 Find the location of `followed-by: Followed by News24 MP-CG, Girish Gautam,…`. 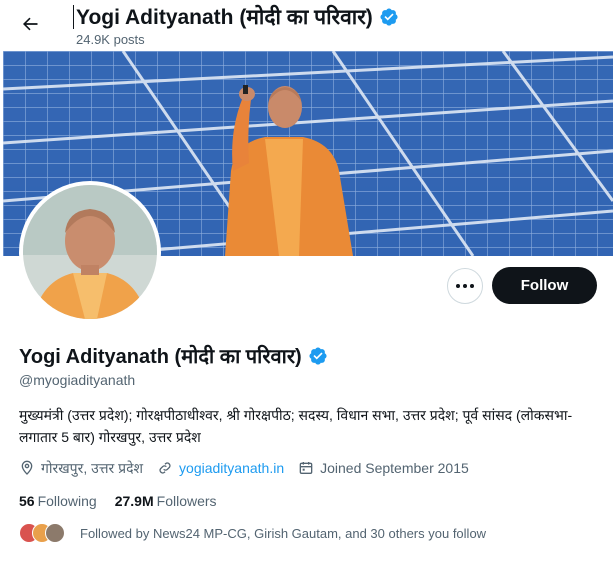

followed-by: Followed by News24 MP-CG, Girish Gautam,… is located at coordinates (252, 533).